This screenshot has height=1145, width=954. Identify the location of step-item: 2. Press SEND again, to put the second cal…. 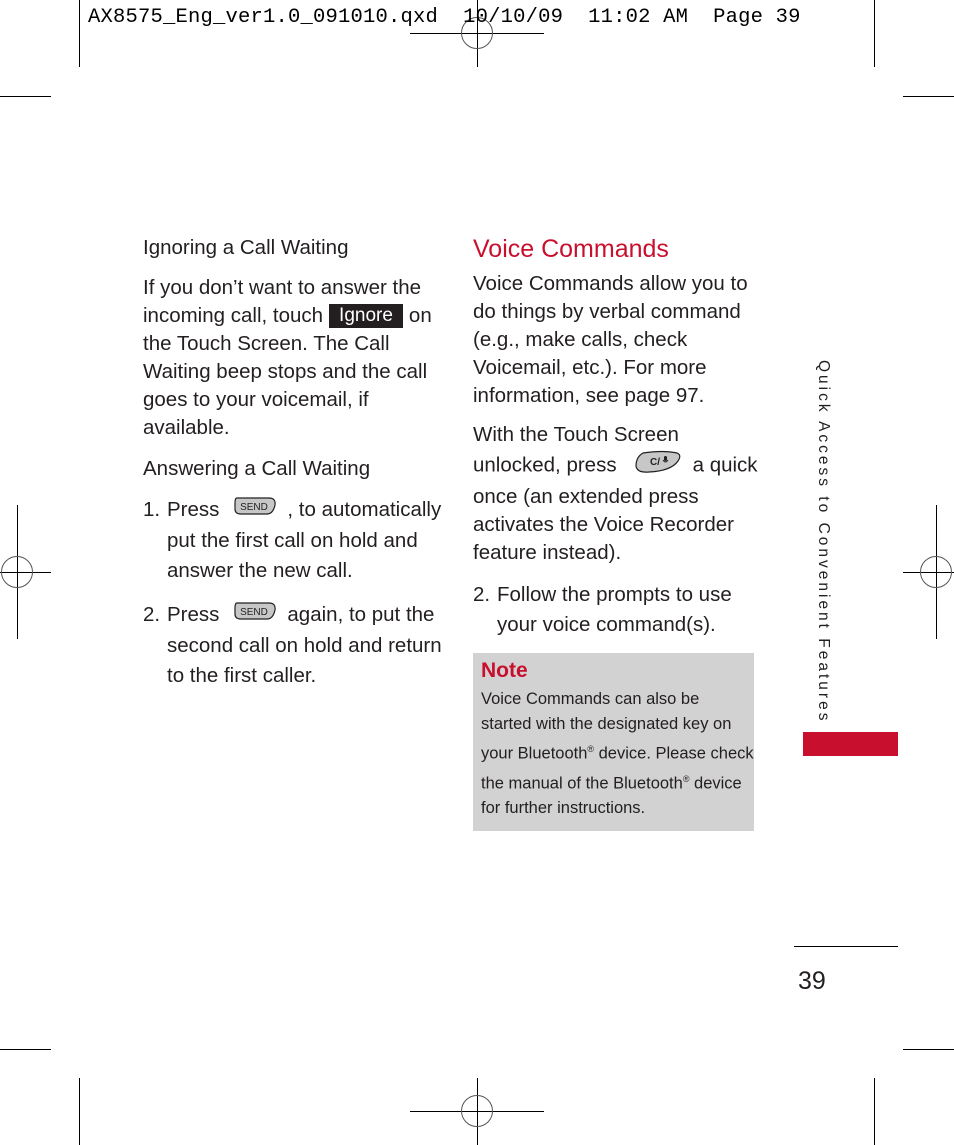
(293, 645).